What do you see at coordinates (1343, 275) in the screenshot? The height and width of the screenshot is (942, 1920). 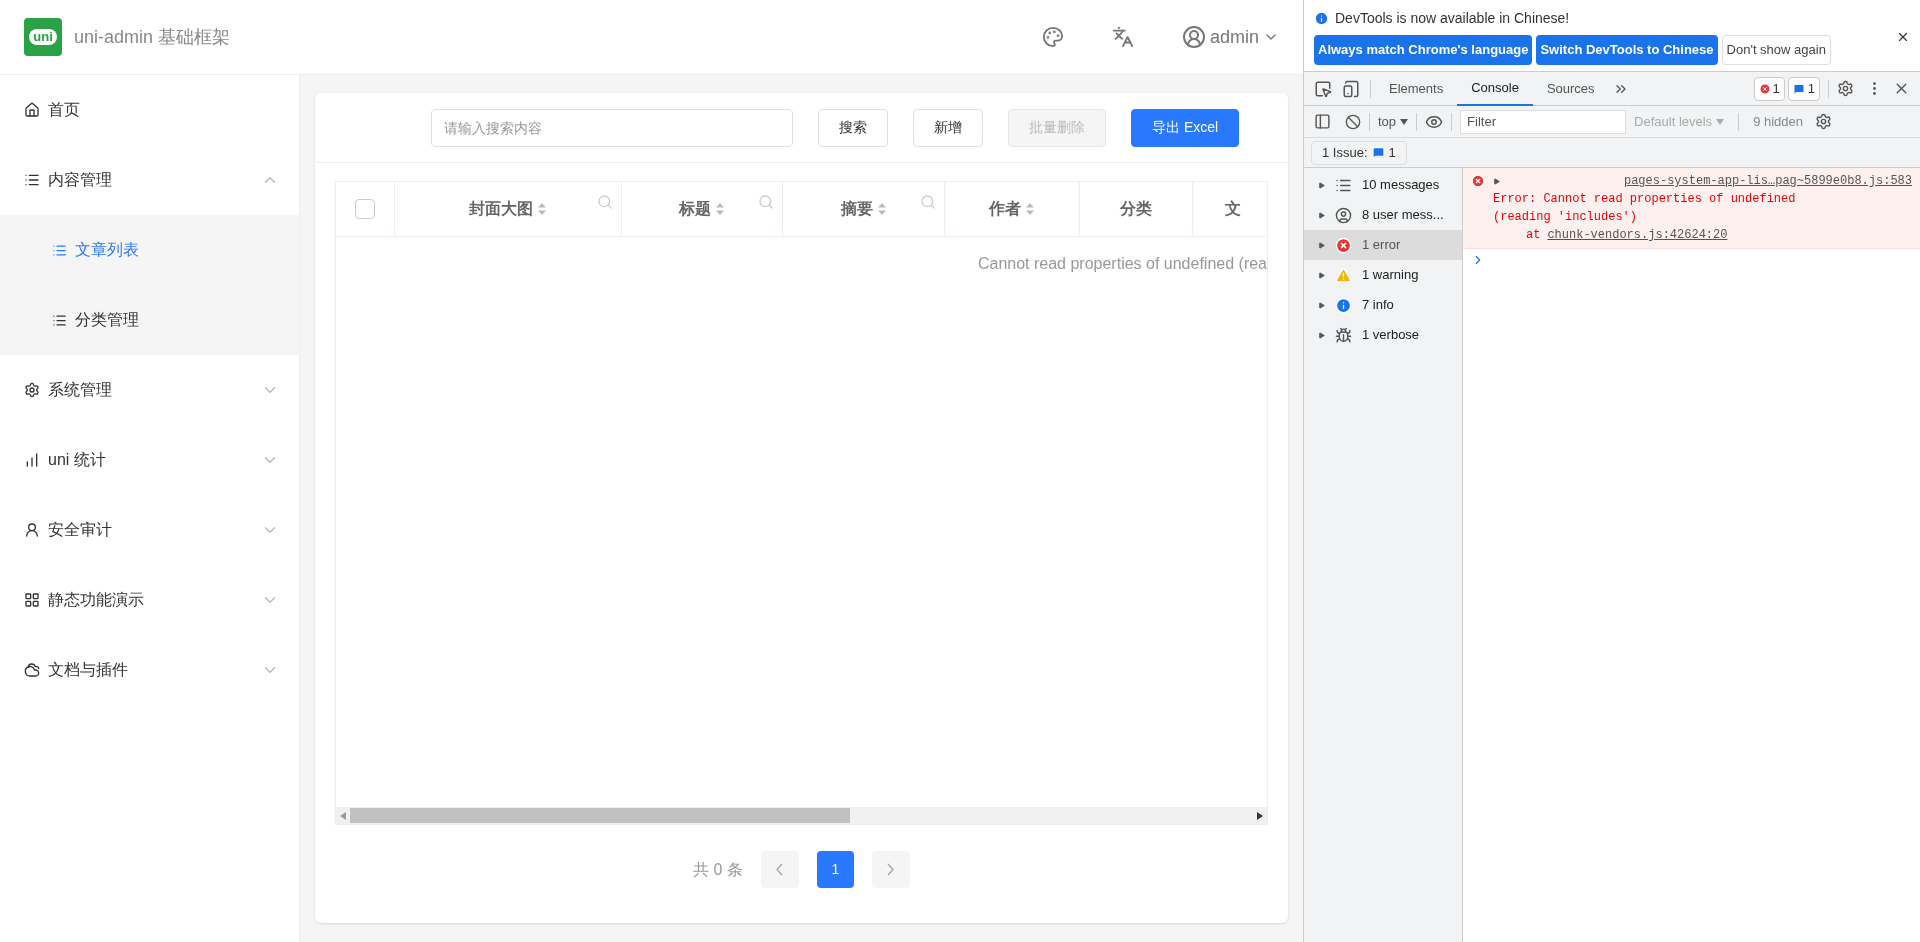 I see `warning-icon` at bounding box center [1343, 275].